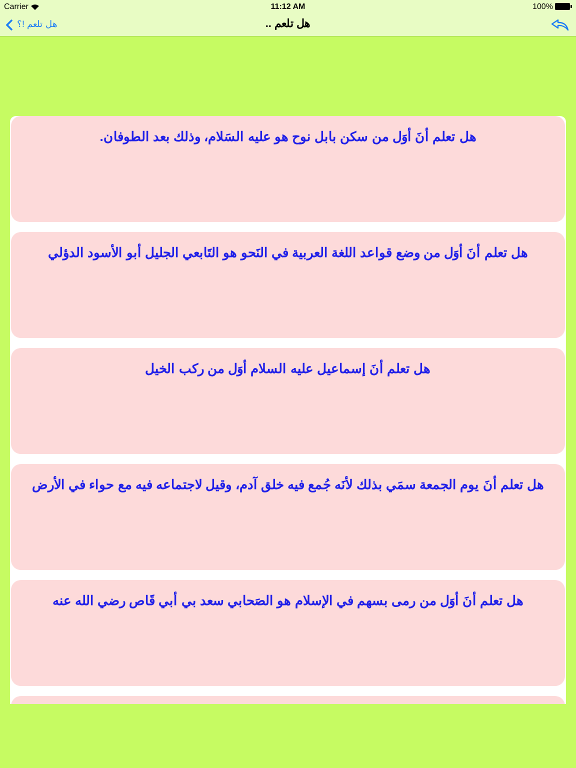 This screenshot has width=576, height=768. I want to click on fact-card: هل تعلم أنَ أوَل من سكن بابل نوح هو عليه السَلام، وذلك بعد الطوفان., so click(288, 169).